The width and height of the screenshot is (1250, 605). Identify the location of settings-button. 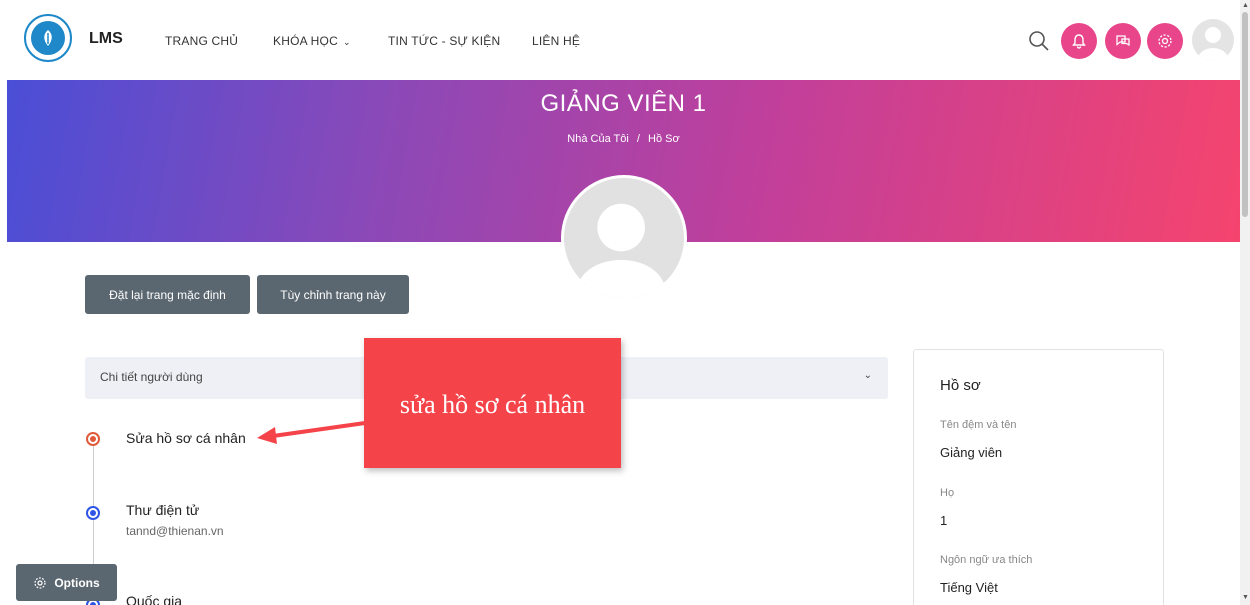
(1165, 41).